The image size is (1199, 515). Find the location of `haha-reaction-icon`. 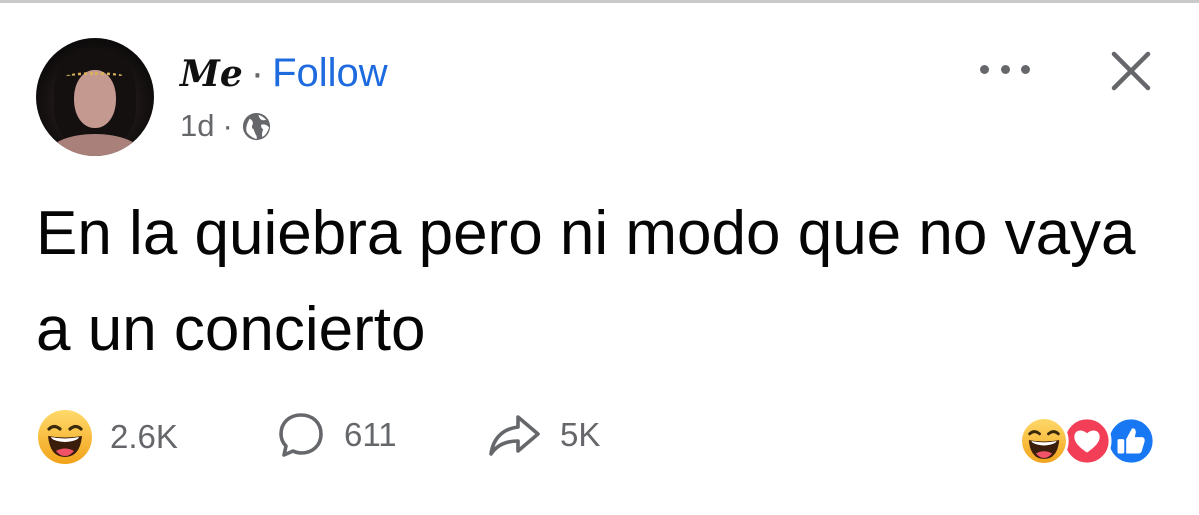

haha-reaction-icon is located at coordinates (65, 437).